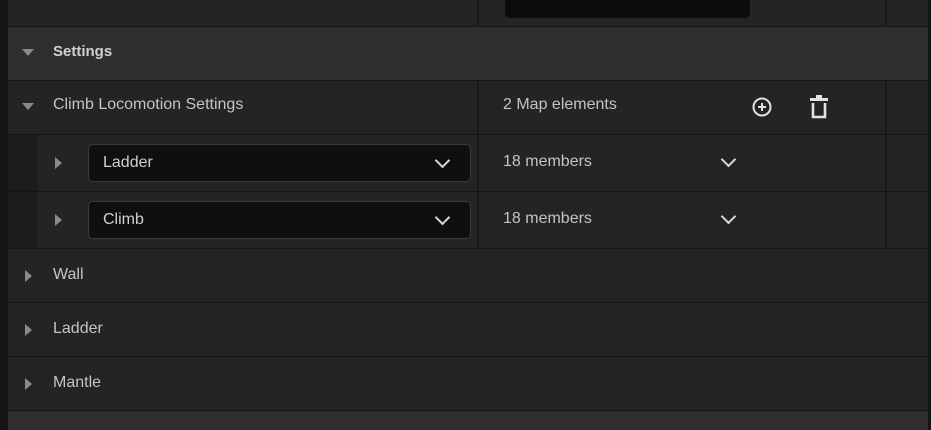 This screenshot has height=430, width=931. I want to click on category-label: Mantle, so click(77, 382).